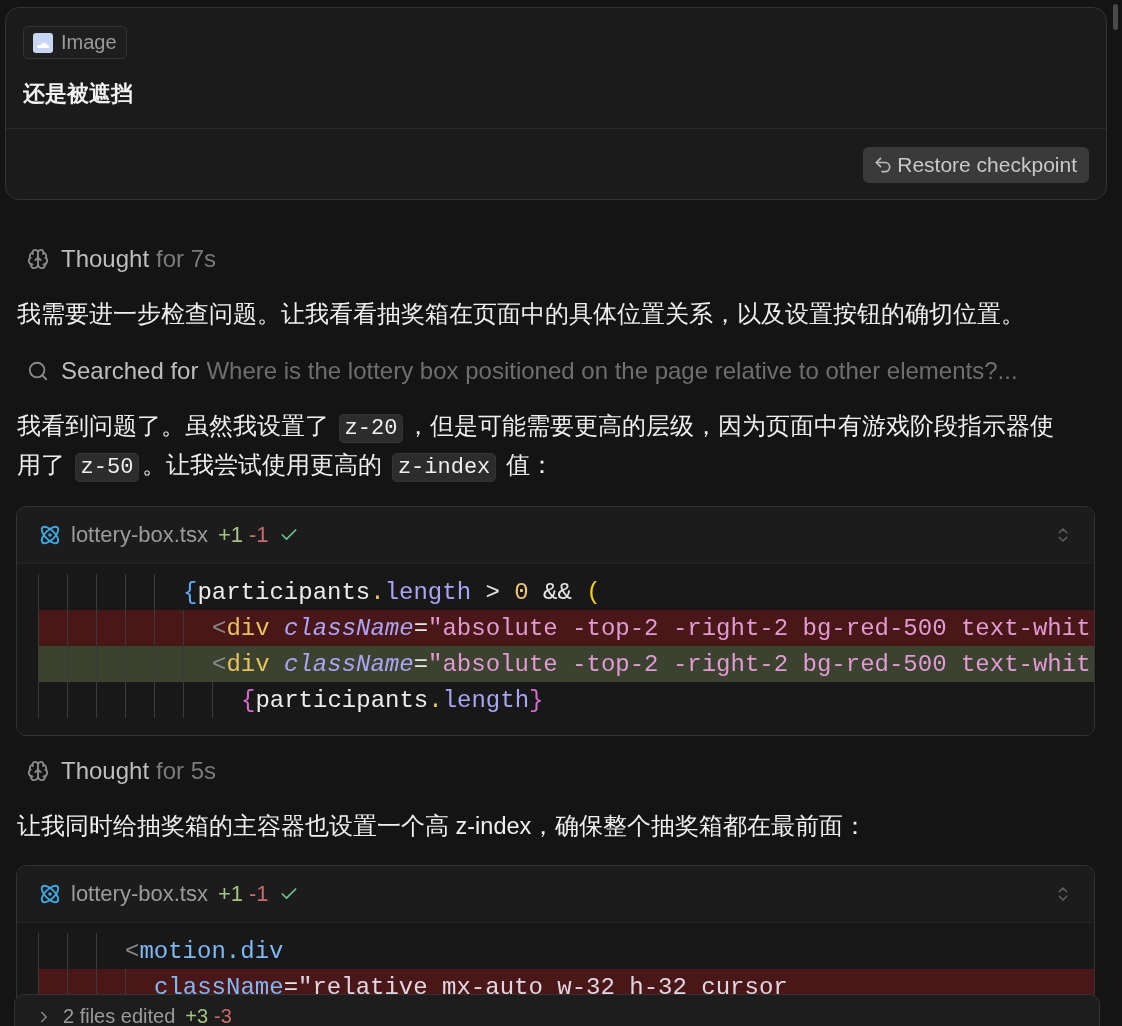 The width and height of the screenshot is (1122, 1026). Describe the element at coordinates (1115, 17) in the screenshot. I see `scrollbar` at that location.